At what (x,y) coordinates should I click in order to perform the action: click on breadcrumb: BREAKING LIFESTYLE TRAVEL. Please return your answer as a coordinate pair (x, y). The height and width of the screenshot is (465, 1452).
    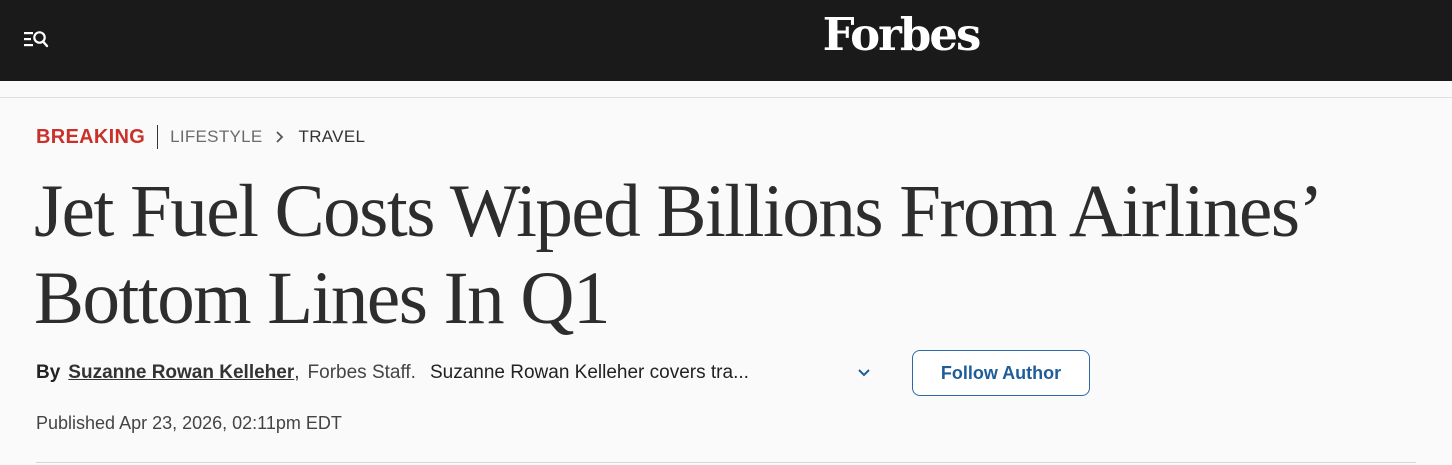
    Looking at the image, I should click on (200, 137).